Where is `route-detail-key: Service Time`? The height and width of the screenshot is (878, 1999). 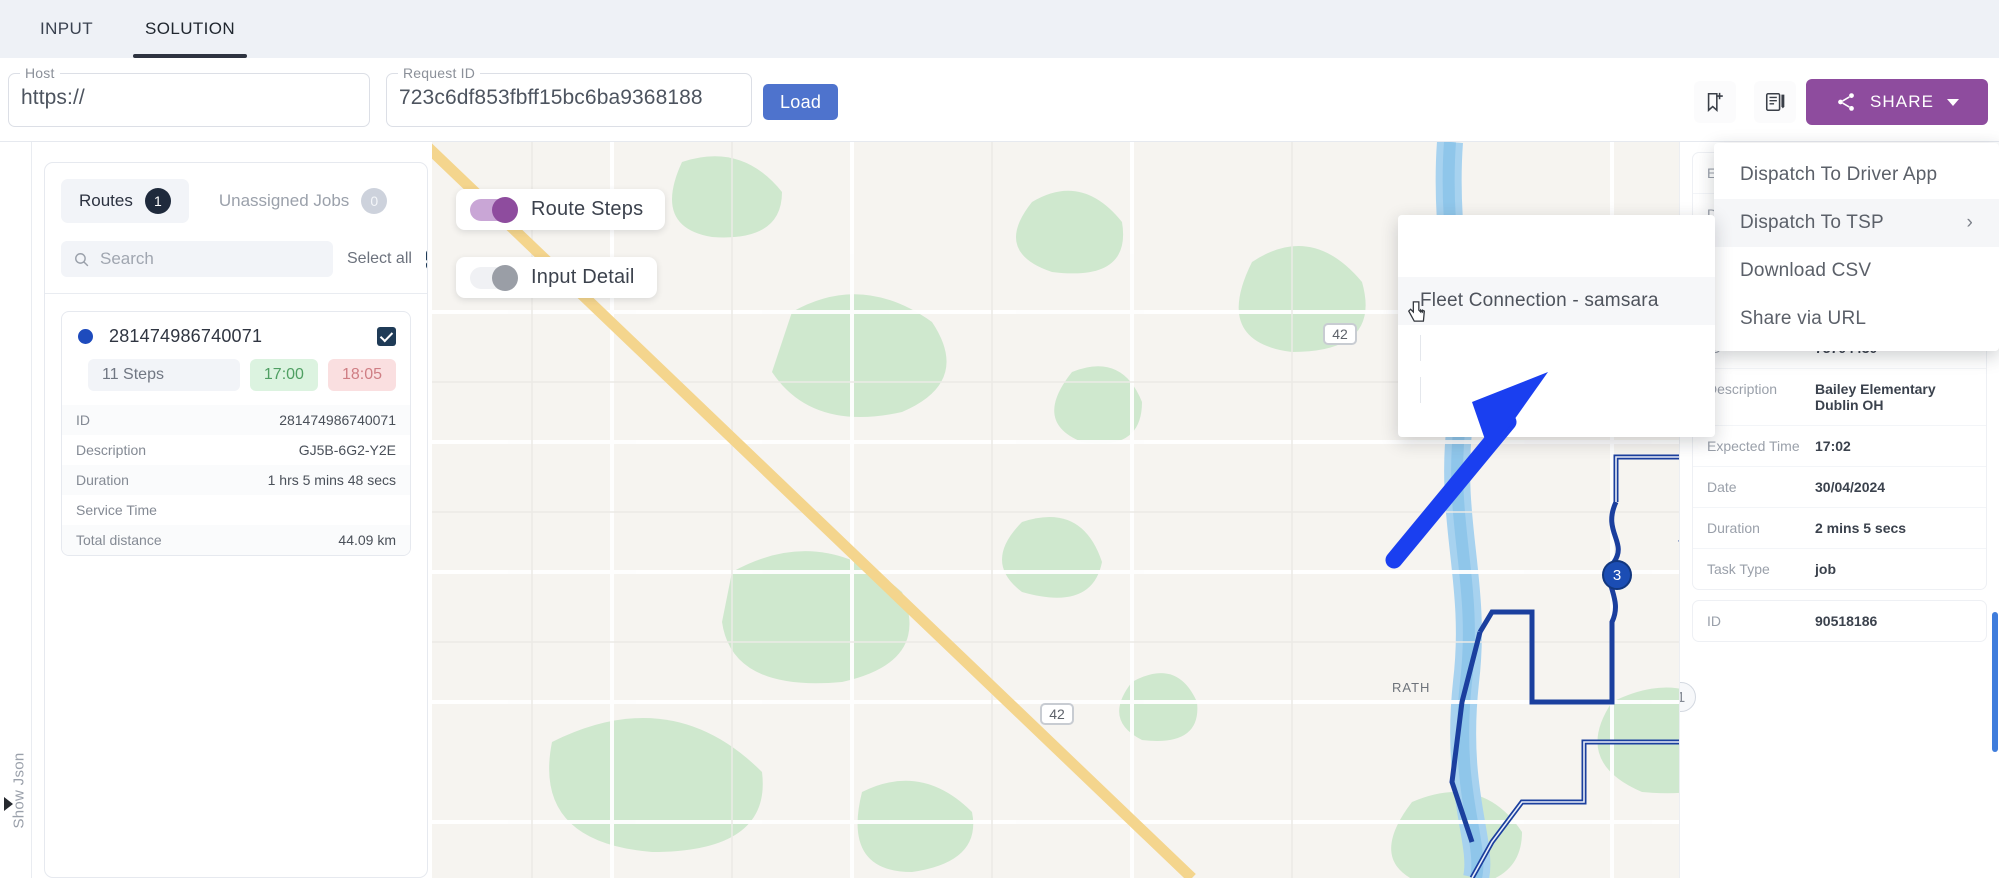
route-detail-key: Service Time is located at coordinates (116, 510).